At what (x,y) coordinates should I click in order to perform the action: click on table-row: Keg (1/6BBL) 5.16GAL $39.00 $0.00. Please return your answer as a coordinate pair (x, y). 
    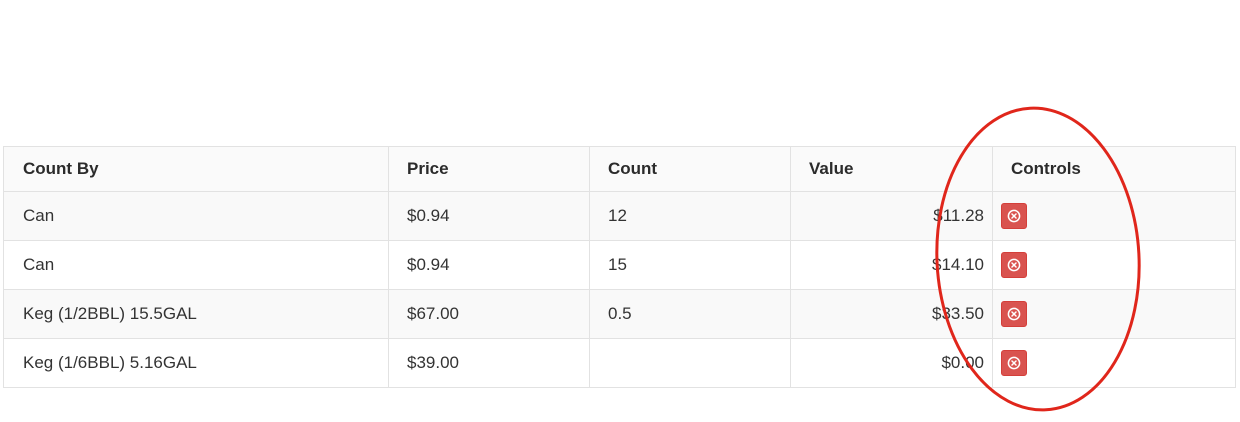
    Looking at the image, I should click on (619, 363).